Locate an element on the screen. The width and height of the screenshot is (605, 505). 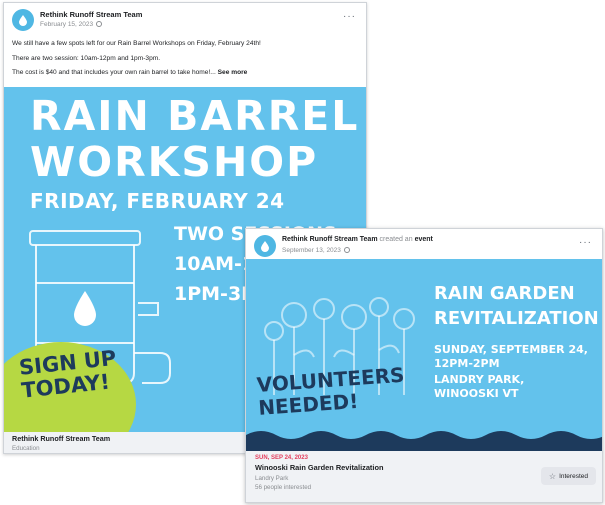
banner-date-line: 12PM-2PM is located at coordinates (467, 363).